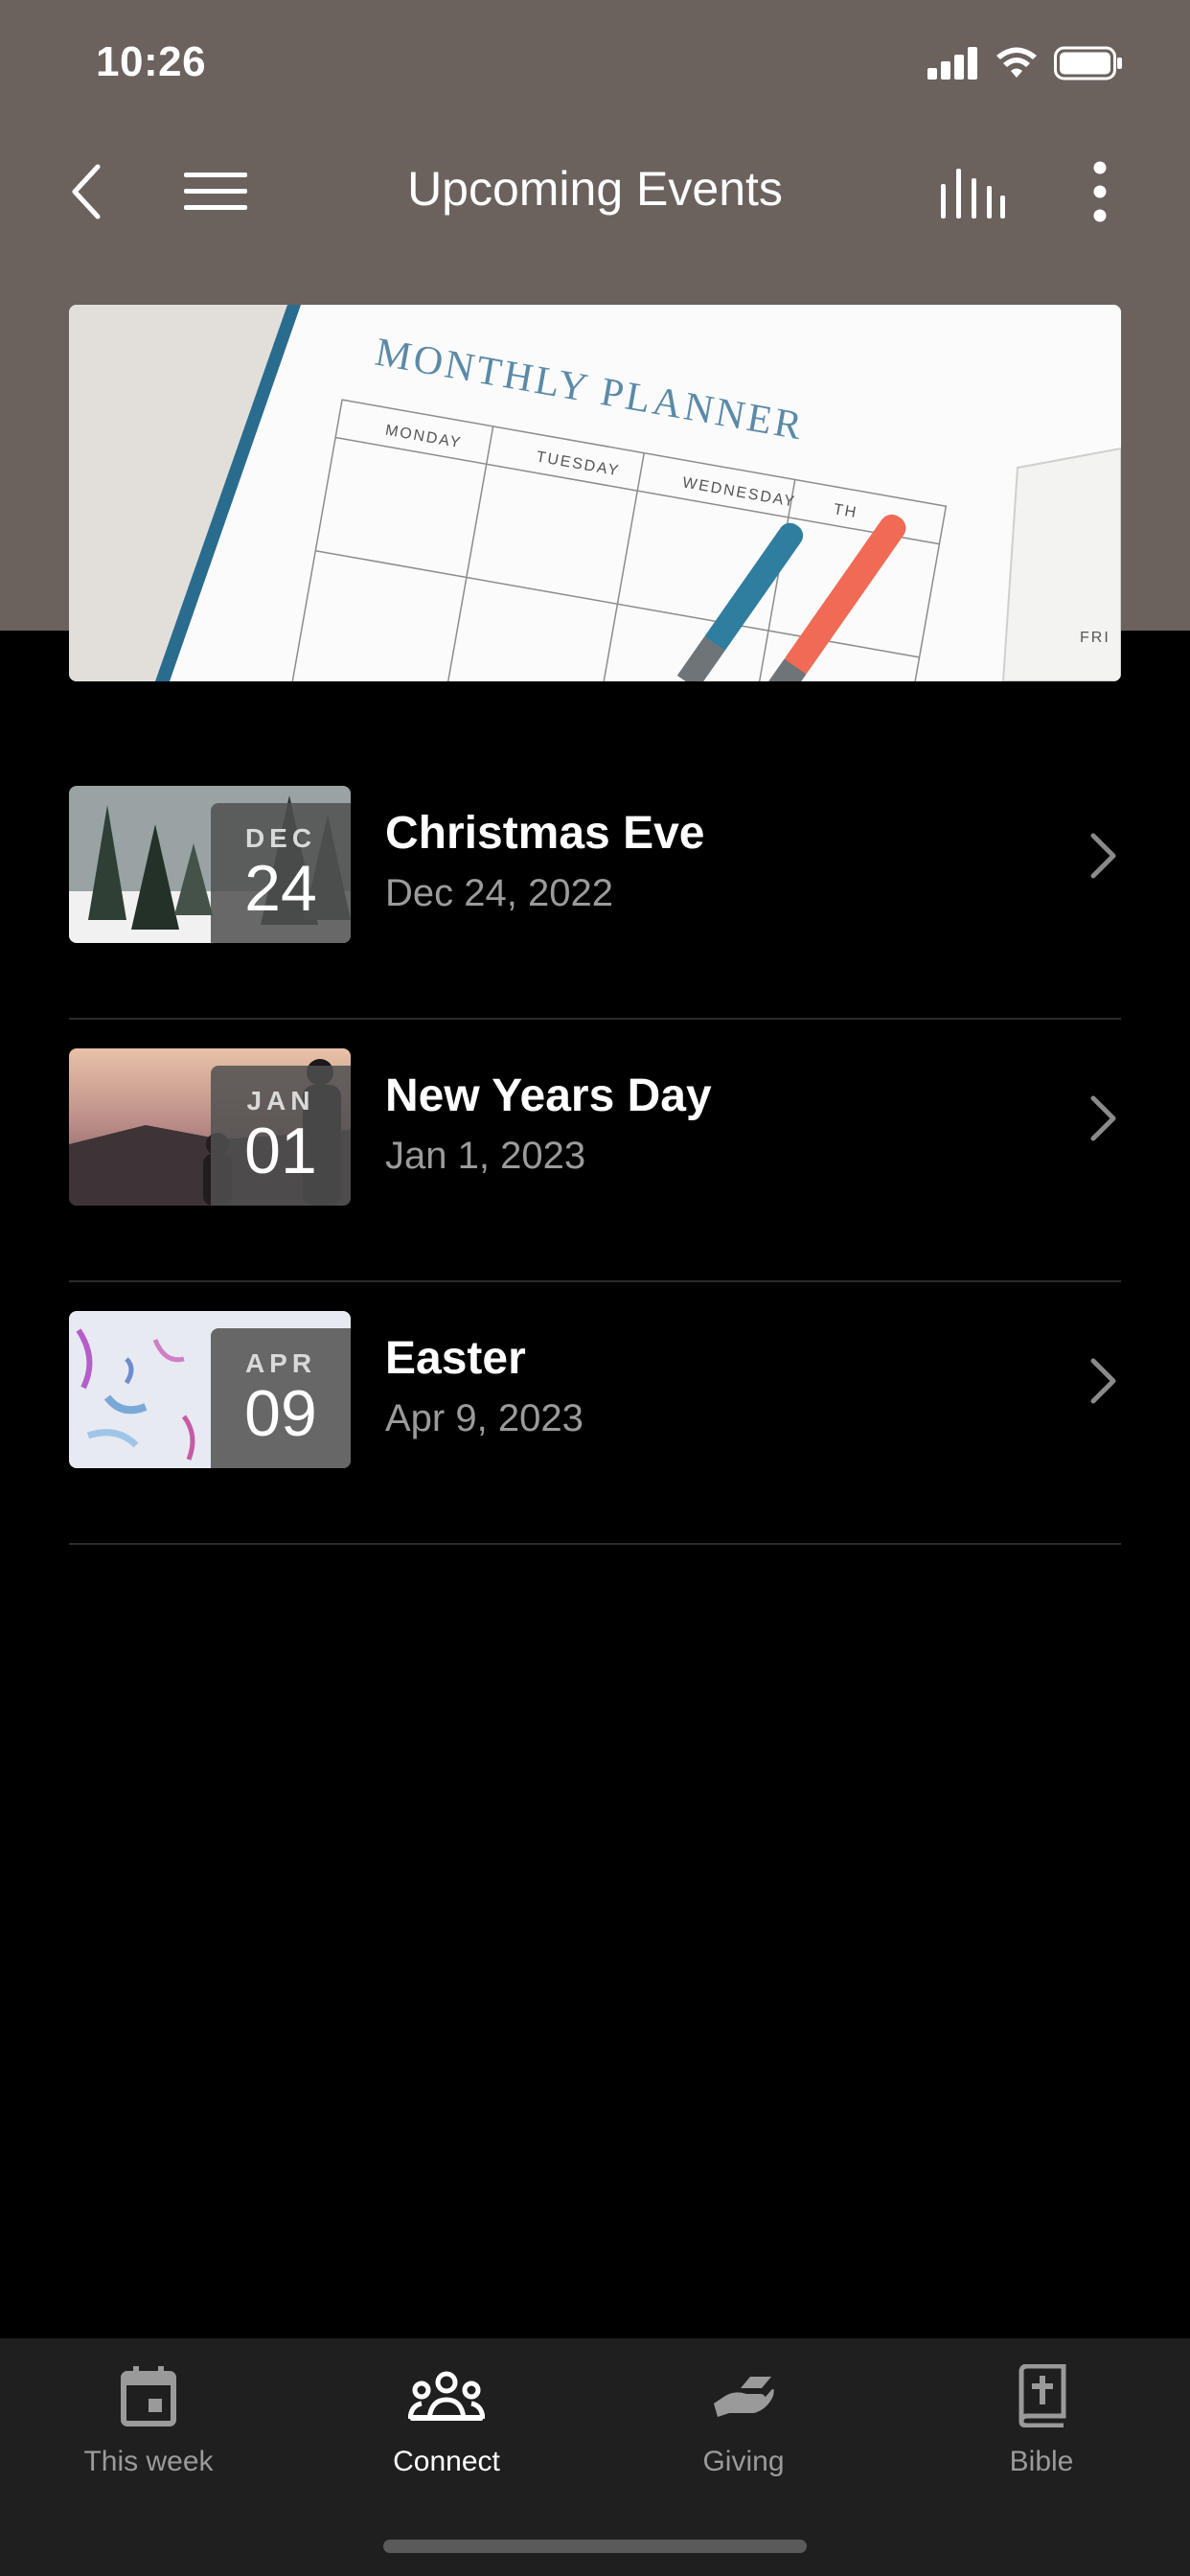 Image resolution: width=1190 pixels, height=2576 pixels. I want to click on tab-label: This week, so click(148, 2461).